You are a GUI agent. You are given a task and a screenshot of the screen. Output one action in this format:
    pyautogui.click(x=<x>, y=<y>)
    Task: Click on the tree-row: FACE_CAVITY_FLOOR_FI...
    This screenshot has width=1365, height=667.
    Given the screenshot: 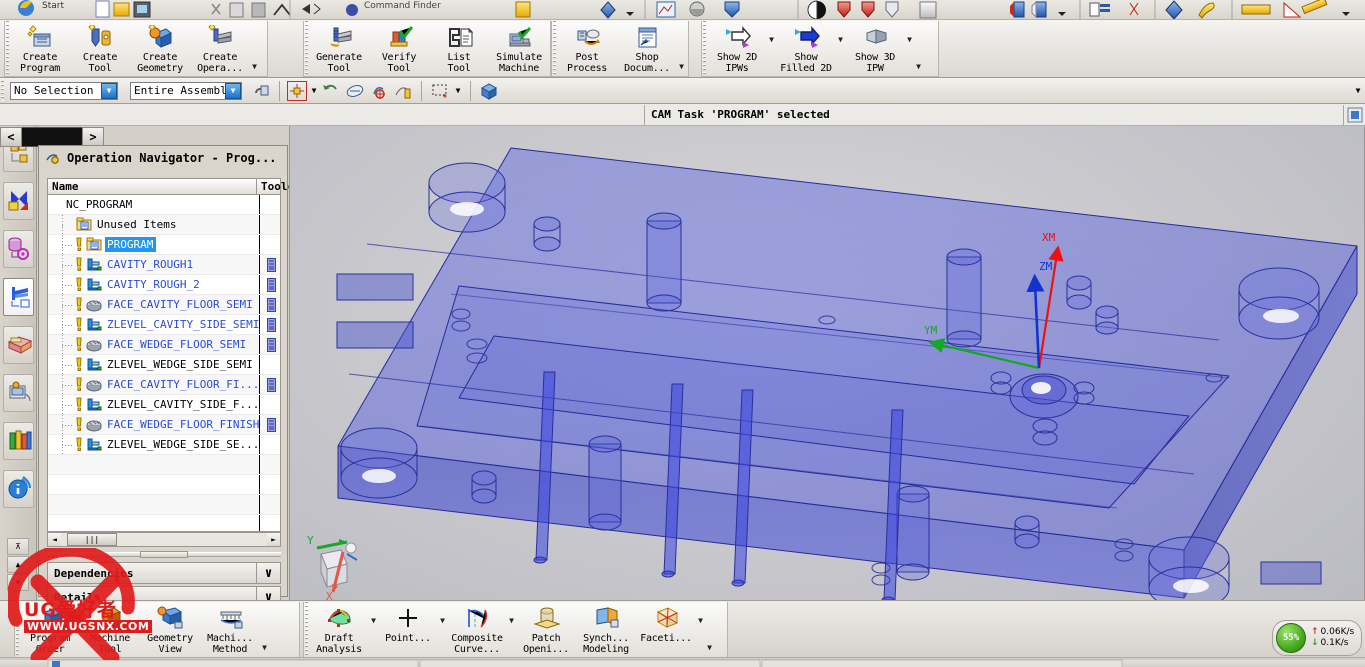 What is the action you would take?
    pyautogui.click(x=164, y=385)
    